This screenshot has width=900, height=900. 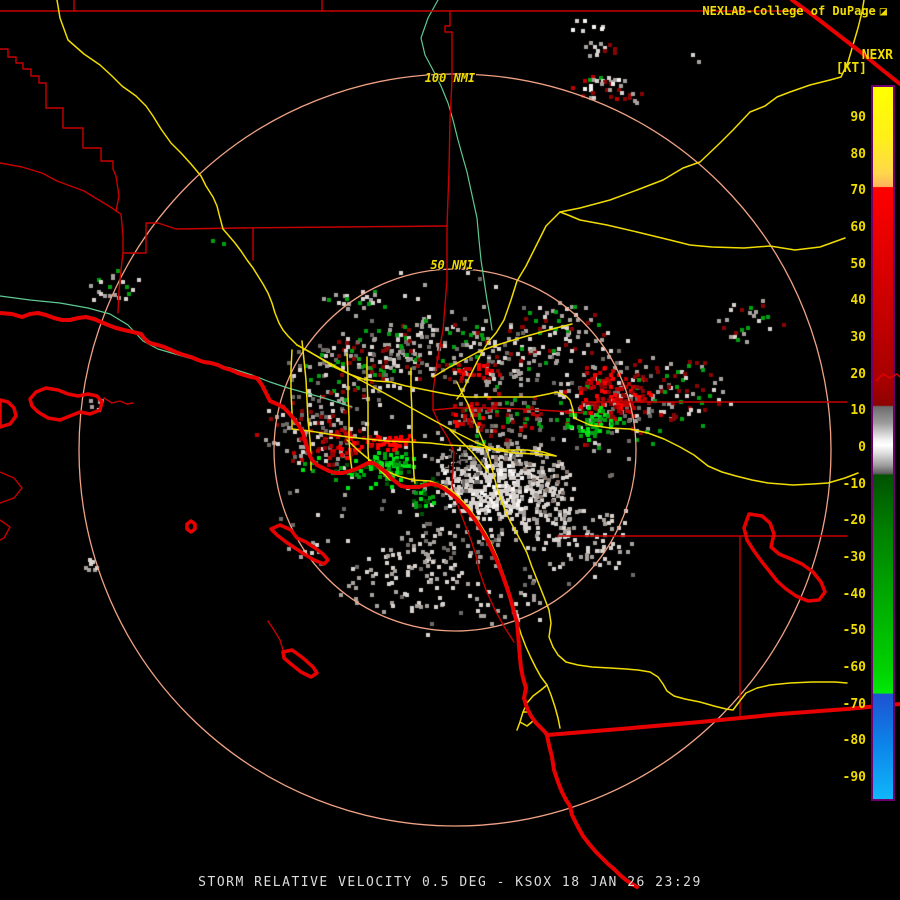 I want to click on county-borders-line, so click(x=887, y=377).